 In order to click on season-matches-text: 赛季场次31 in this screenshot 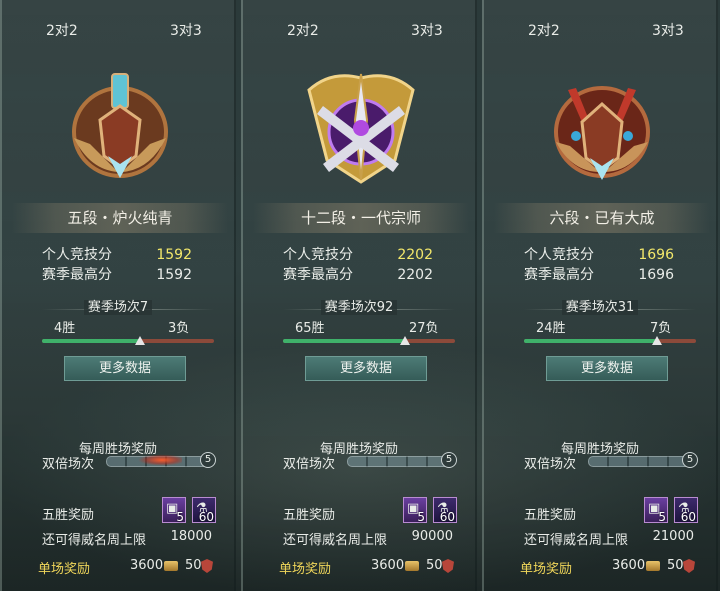, I will do `click(600, 307)`.